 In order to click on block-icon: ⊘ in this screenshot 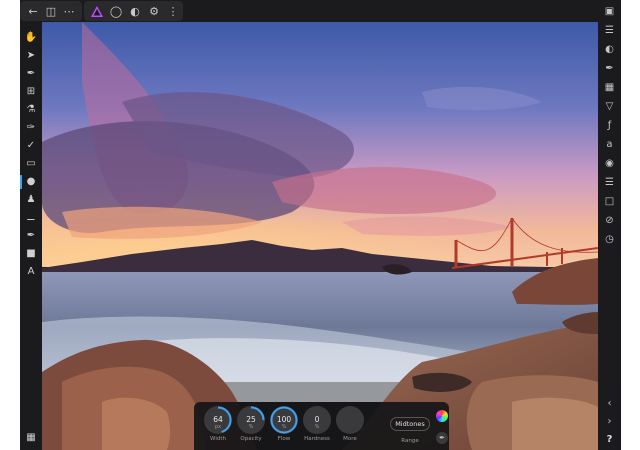, I will do `click(609, 221)`.